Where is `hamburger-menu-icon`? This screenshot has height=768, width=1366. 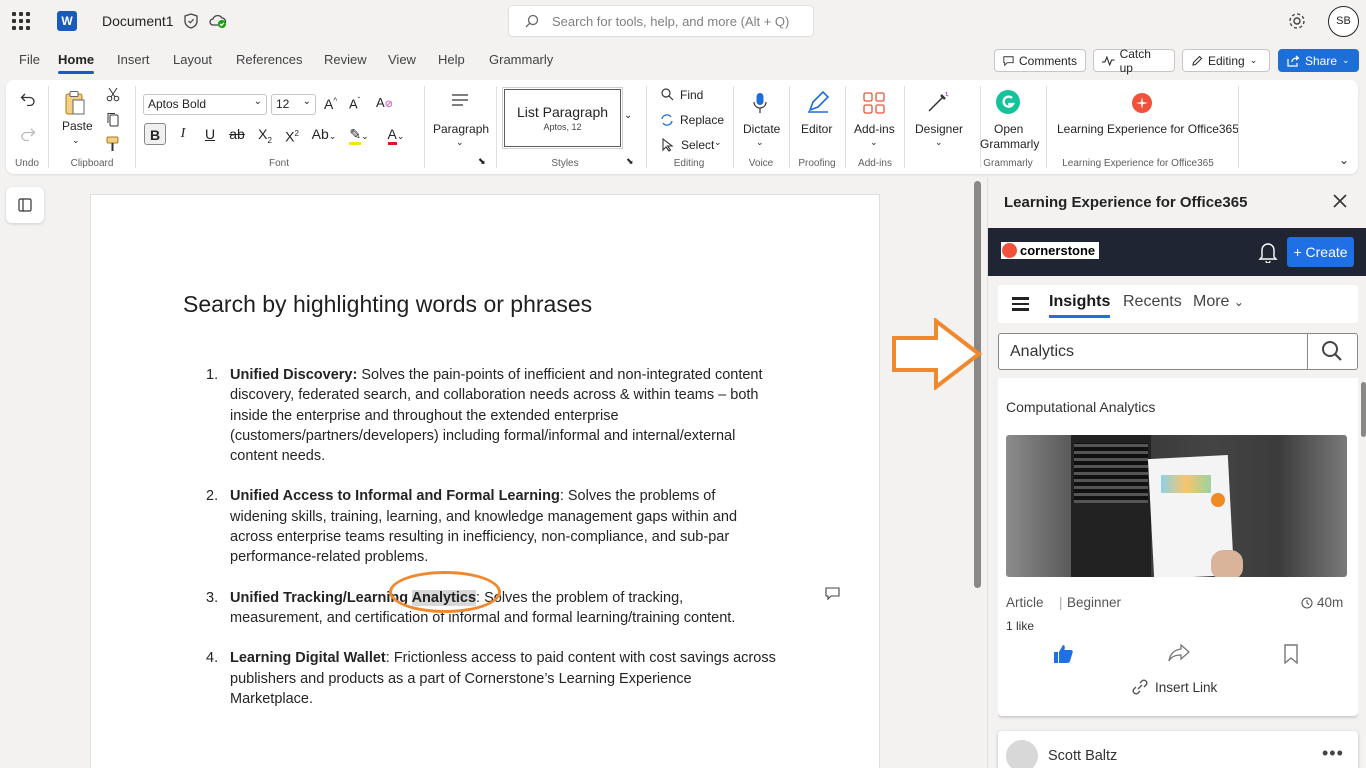
hamburger-menu-icon is located at coordinates (1020, 304).